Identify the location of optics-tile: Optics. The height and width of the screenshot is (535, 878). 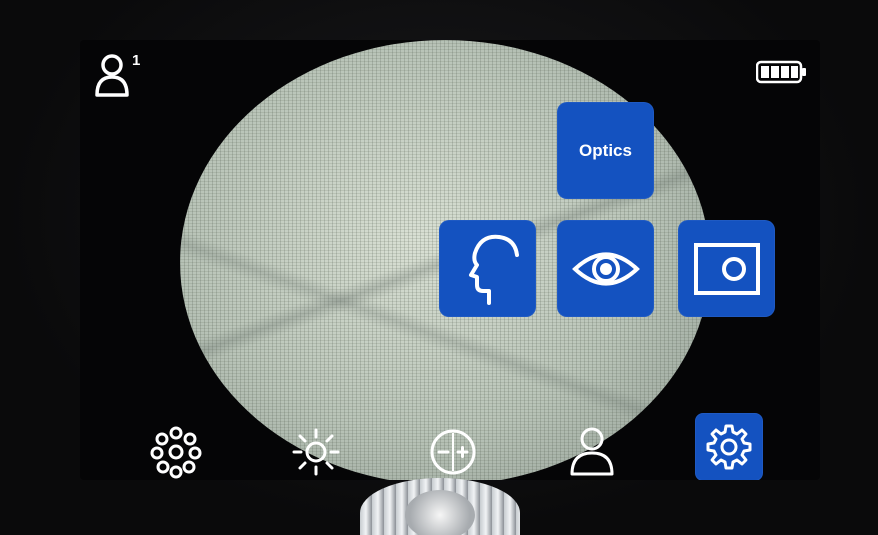
(605, 150).